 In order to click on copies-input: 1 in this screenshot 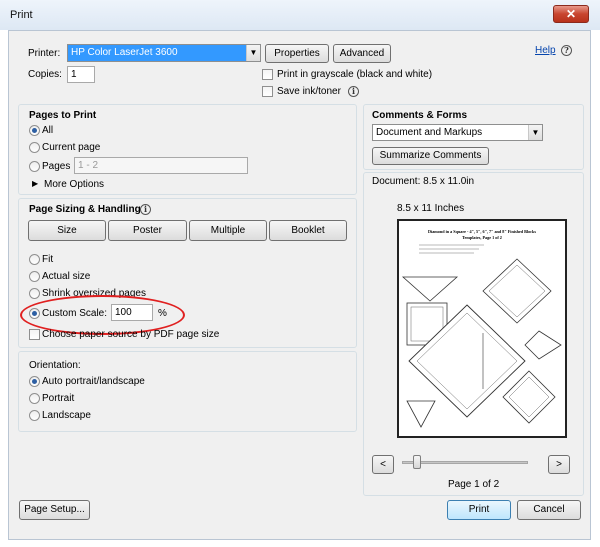, I will do `click(81, 74)`.